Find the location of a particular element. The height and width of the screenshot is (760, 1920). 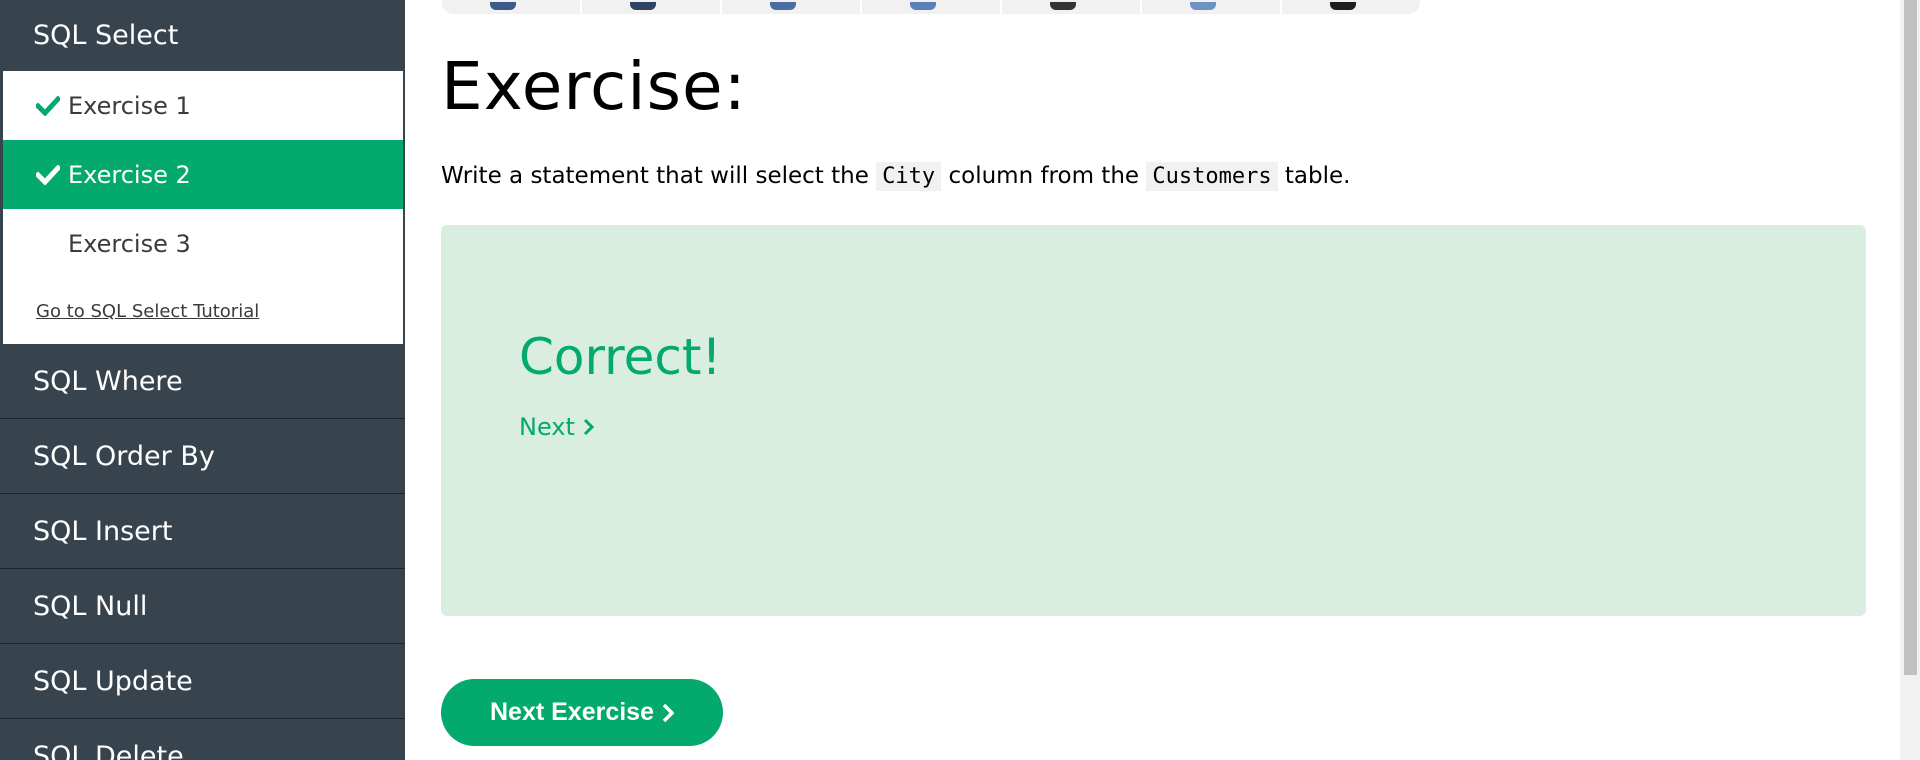

scrollbar-thumb is located at coordinates (1910, 337).